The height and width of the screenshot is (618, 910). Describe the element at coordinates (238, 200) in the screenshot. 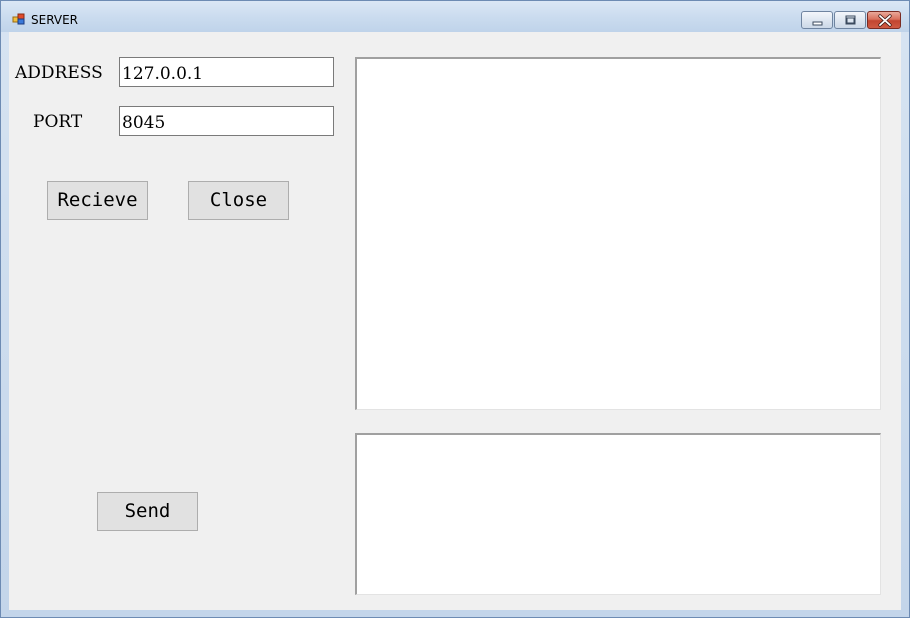

I see `close-button: Close` at that location.